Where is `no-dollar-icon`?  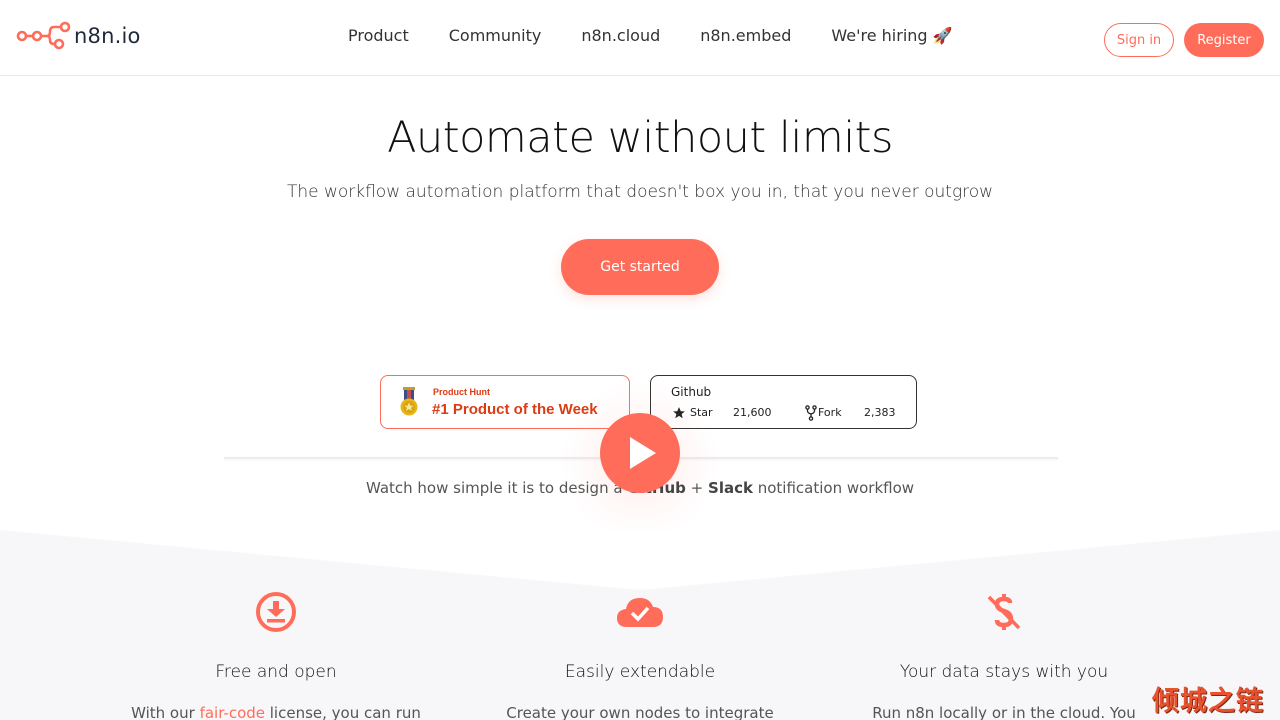
no-dollar-icon is located at coordinates (1004, 612).